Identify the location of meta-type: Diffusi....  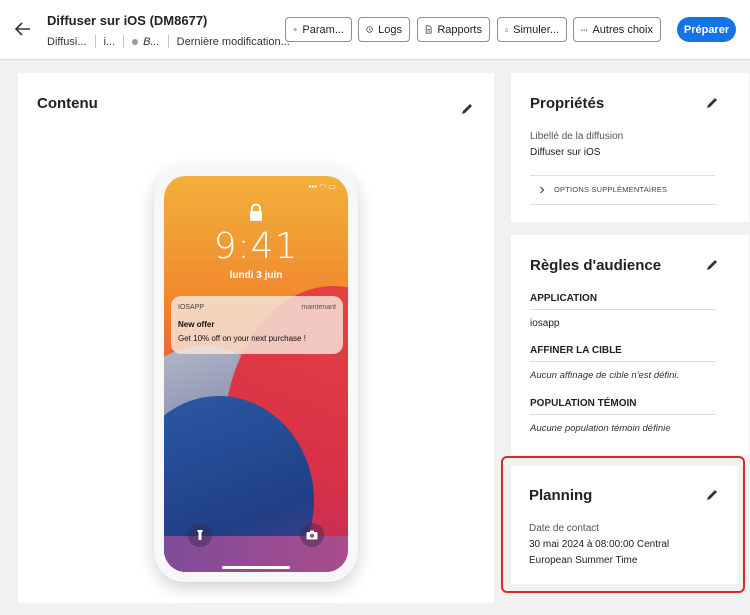
(67, 41).